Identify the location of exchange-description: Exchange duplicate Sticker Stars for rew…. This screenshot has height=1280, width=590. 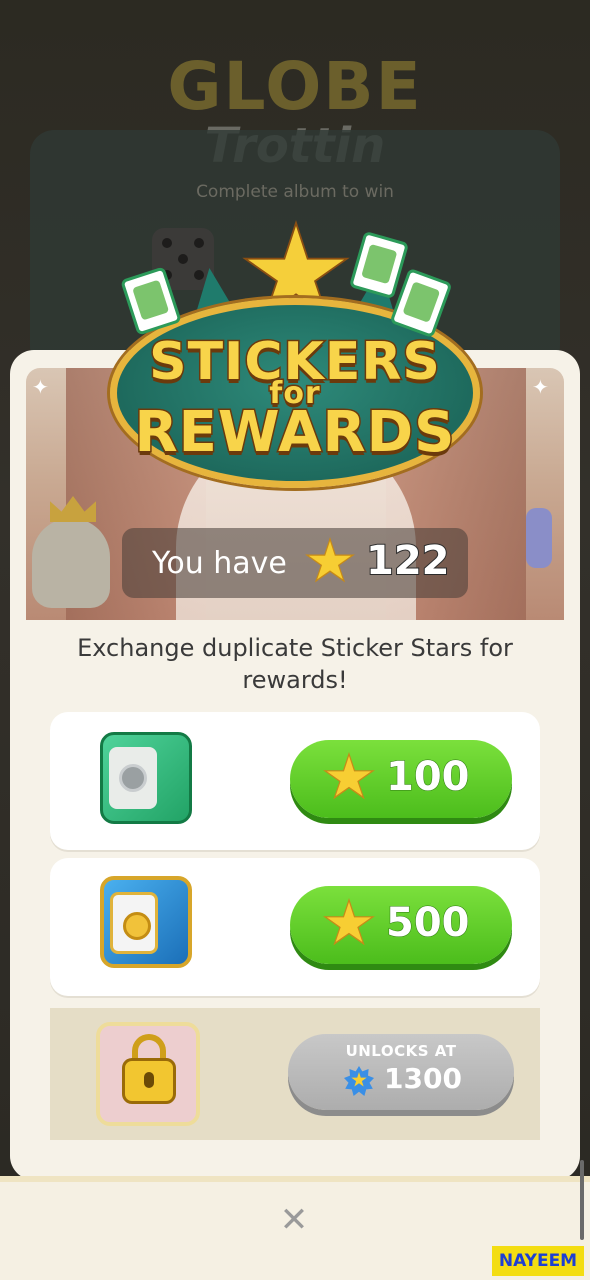
(295, 664).